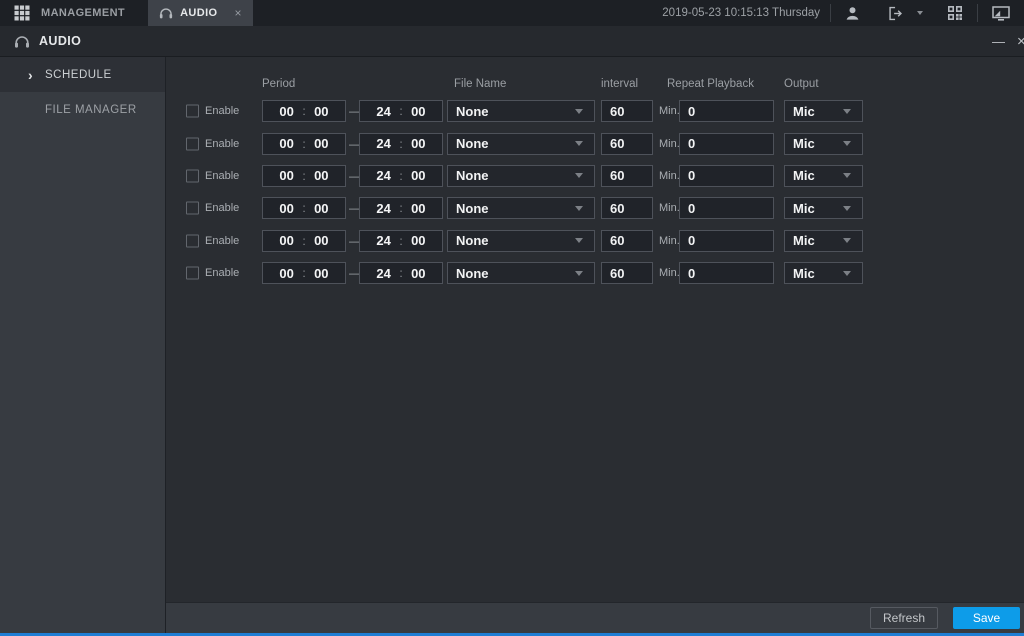  Describe the element at coordinates (986, 618) in the screenshot. I see `save-button: Save` at that location.